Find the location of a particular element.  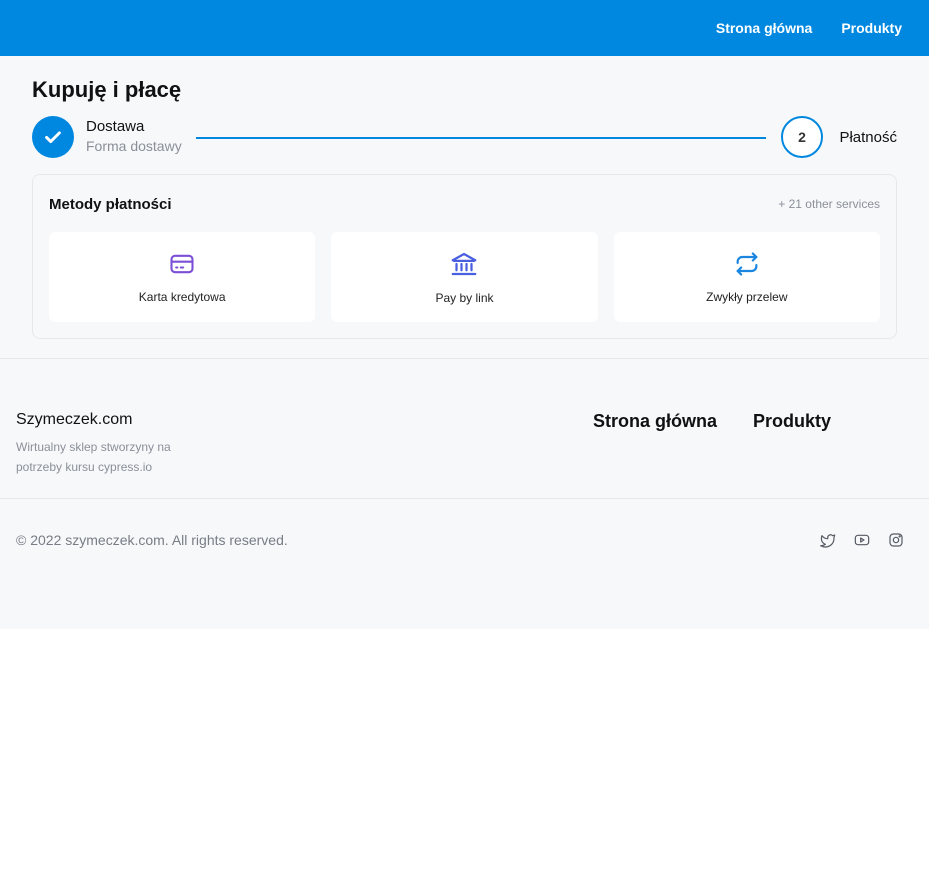

step-payment-number: 2 is located at coordinates (802, 137).